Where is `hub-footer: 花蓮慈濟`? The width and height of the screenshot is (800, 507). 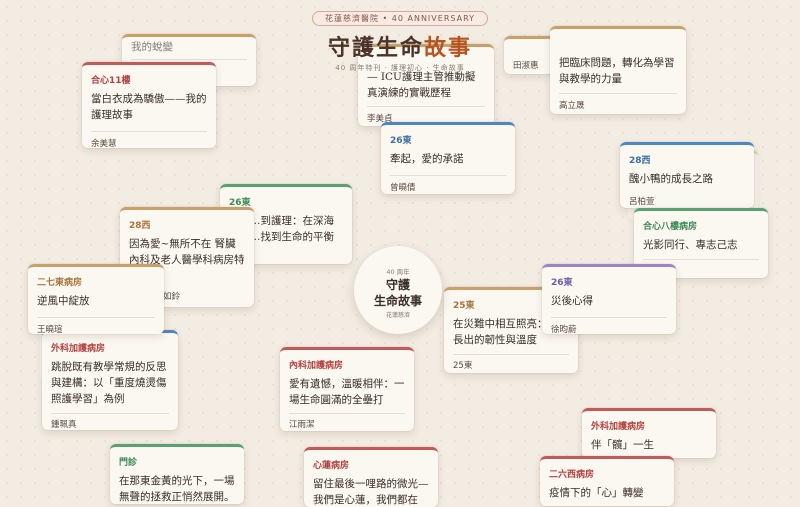
hub-footer: 花蓮慈濟 is located at coordinates (397, 315).